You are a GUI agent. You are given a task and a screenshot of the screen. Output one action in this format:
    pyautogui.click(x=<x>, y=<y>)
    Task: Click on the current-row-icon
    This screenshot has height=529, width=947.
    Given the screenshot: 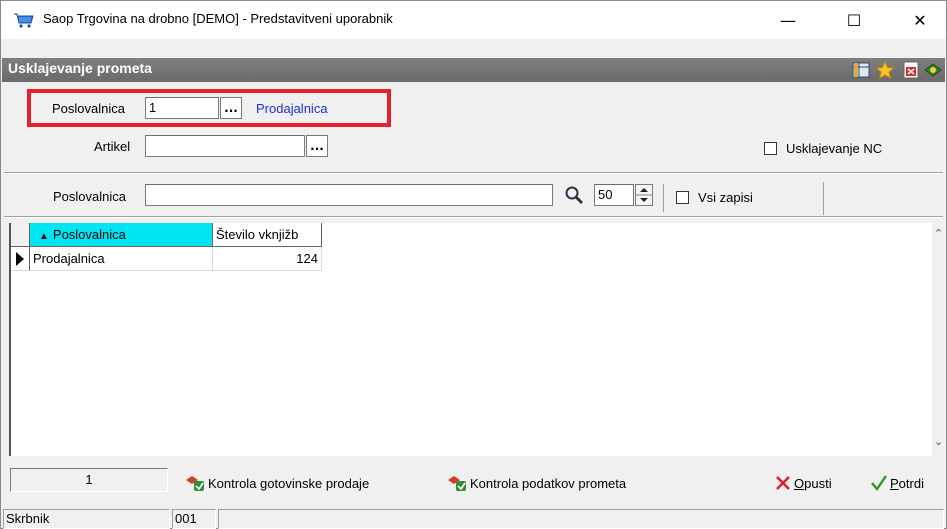 What is the action you would take?
    pyautogui.click(x=20, y=259)
    